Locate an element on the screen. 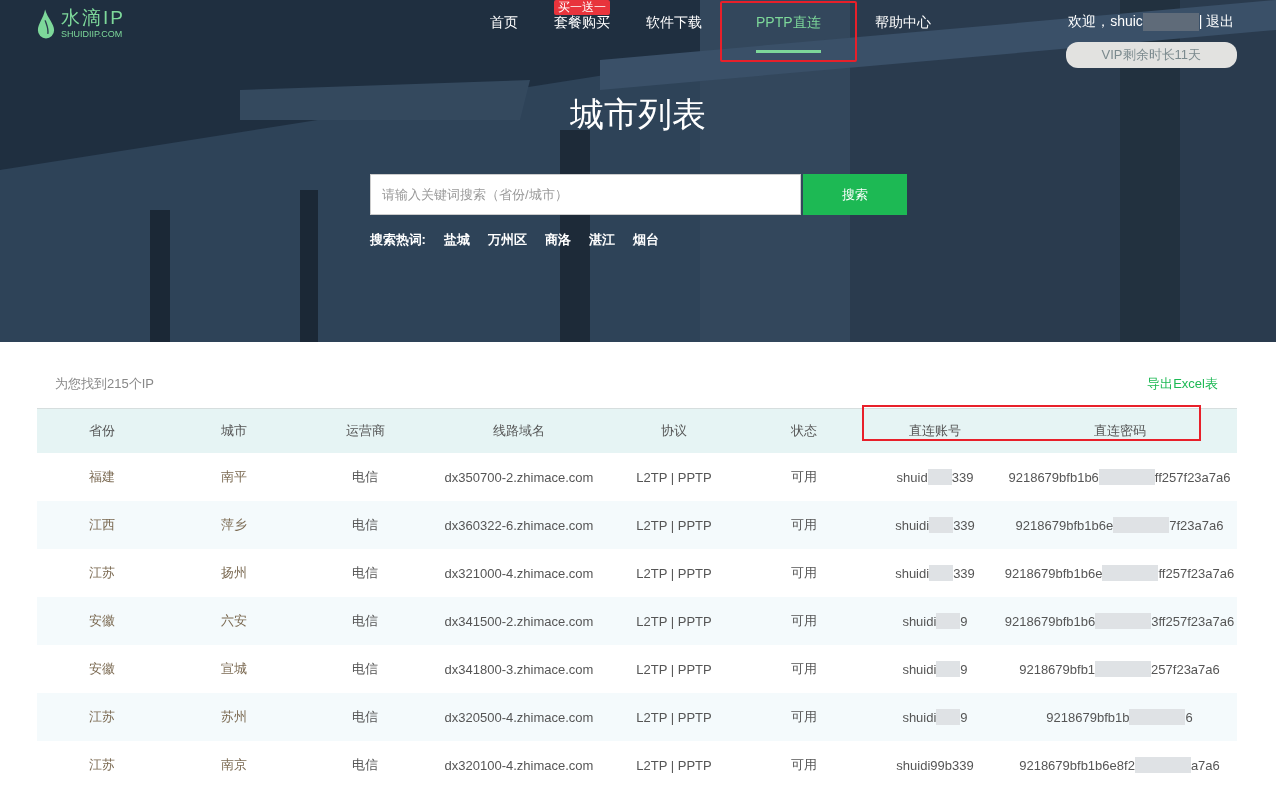 This screenshot has height=788, width=1276. table-cell-text: dx341800-3.zhimace.com is located at coordinates (519, 669).